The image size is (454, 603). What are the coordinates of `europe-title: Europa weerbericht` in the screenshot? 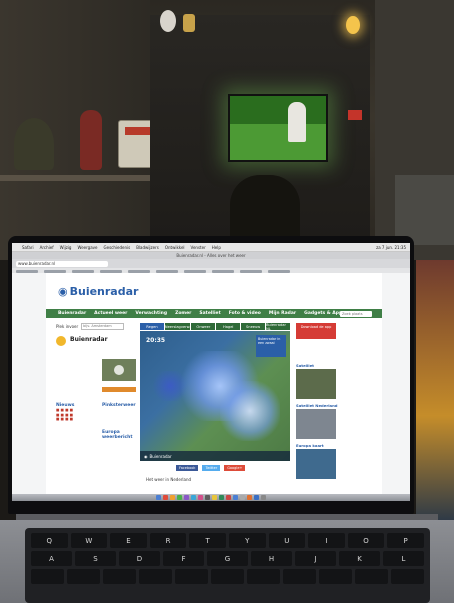 It's located at (119, 435).